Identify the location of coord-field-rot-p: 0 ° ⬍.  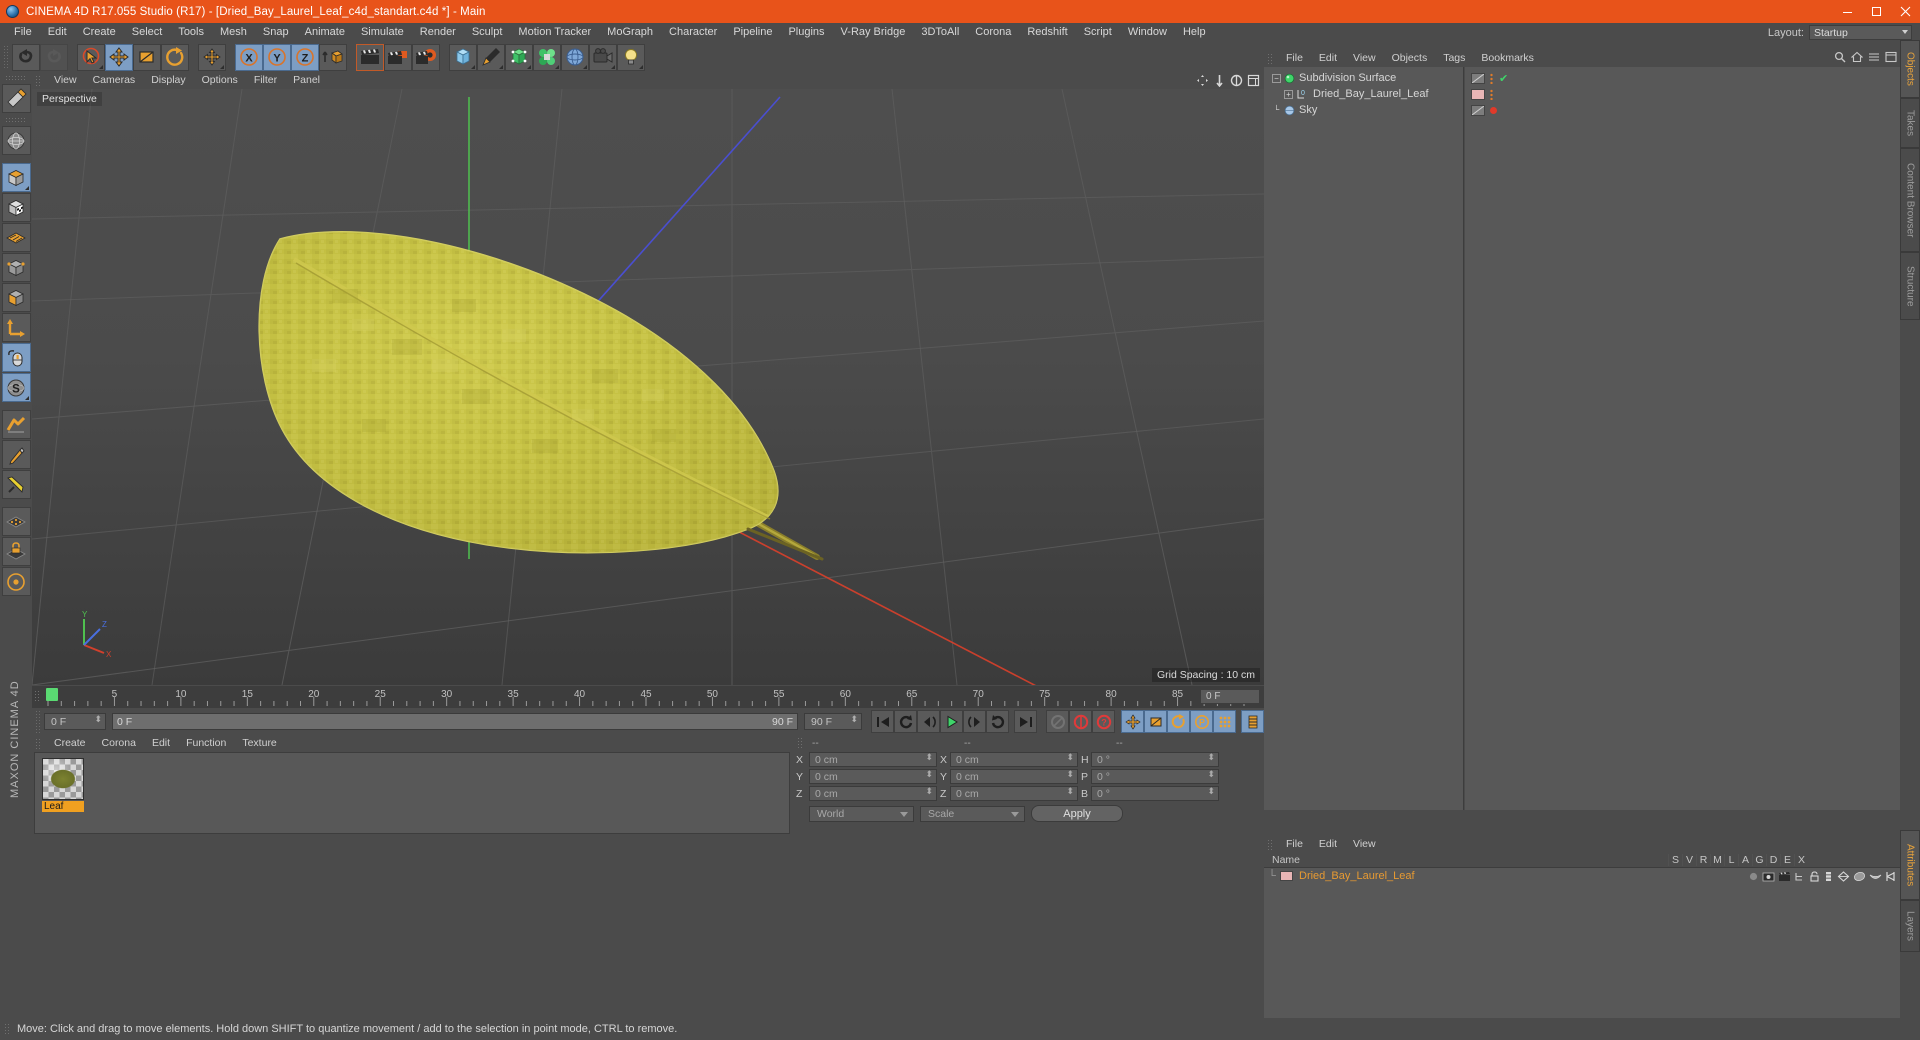
(1155, 776).